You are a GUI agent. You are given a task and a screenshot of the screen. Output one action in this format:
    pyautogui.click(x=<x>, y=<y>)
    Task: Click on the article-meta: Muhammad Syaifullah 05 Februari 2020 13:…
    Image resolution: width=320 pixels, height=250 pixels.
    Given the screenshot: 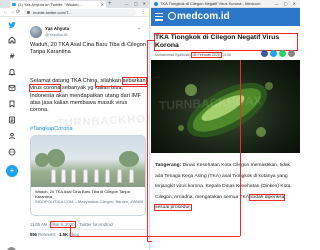 What is the action you would take?
    pyautogui.click(x=193, y=55)
    